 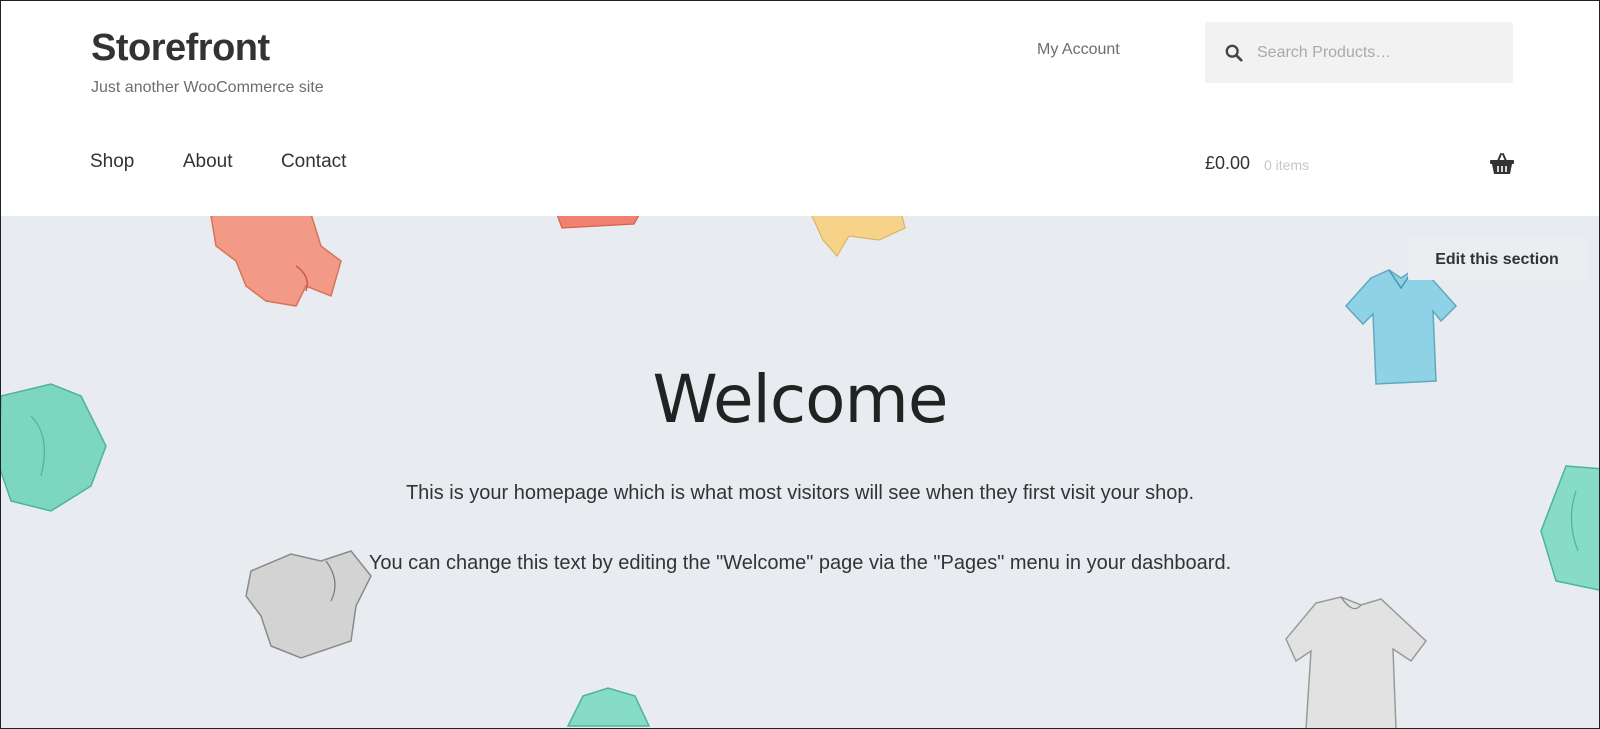 I want to click on product-search, so click(x=1359, y=52).